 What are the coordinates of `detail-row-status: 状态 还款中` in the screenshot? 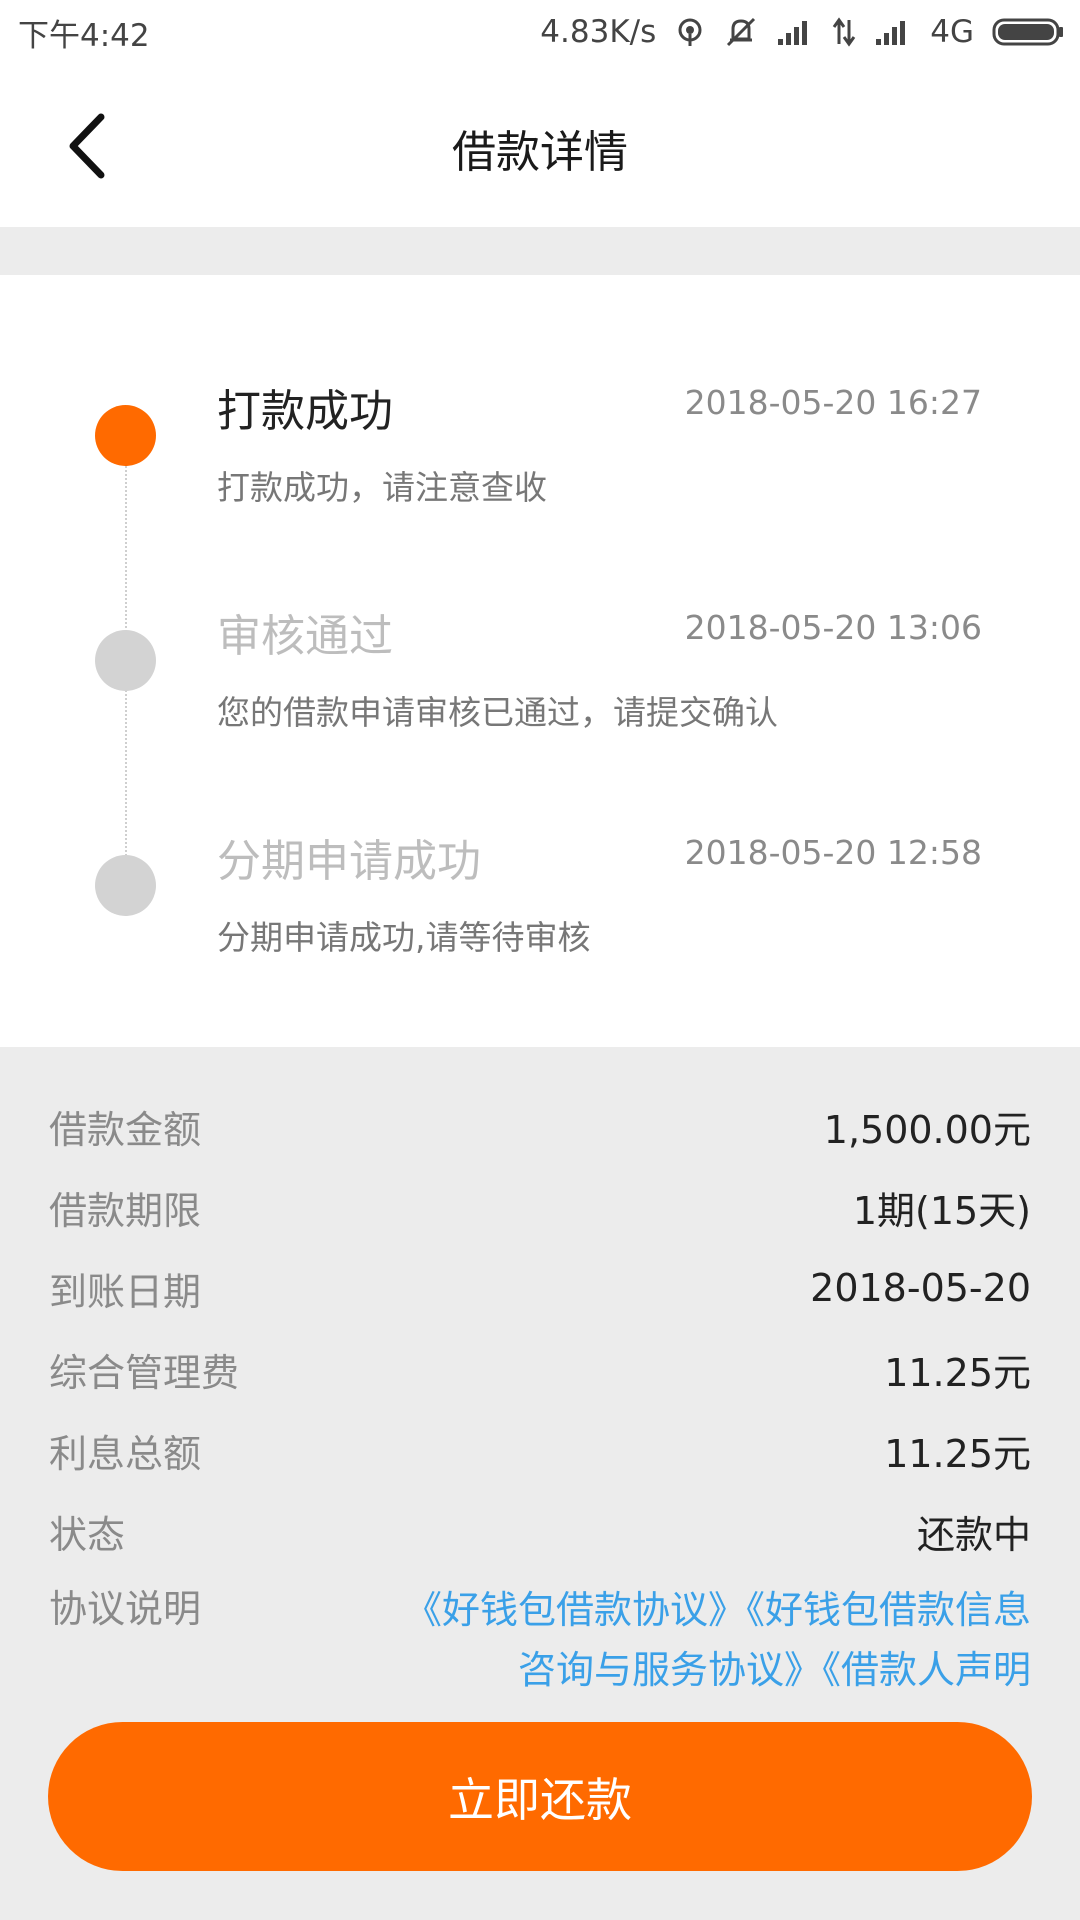 It's located at (540, 1531).